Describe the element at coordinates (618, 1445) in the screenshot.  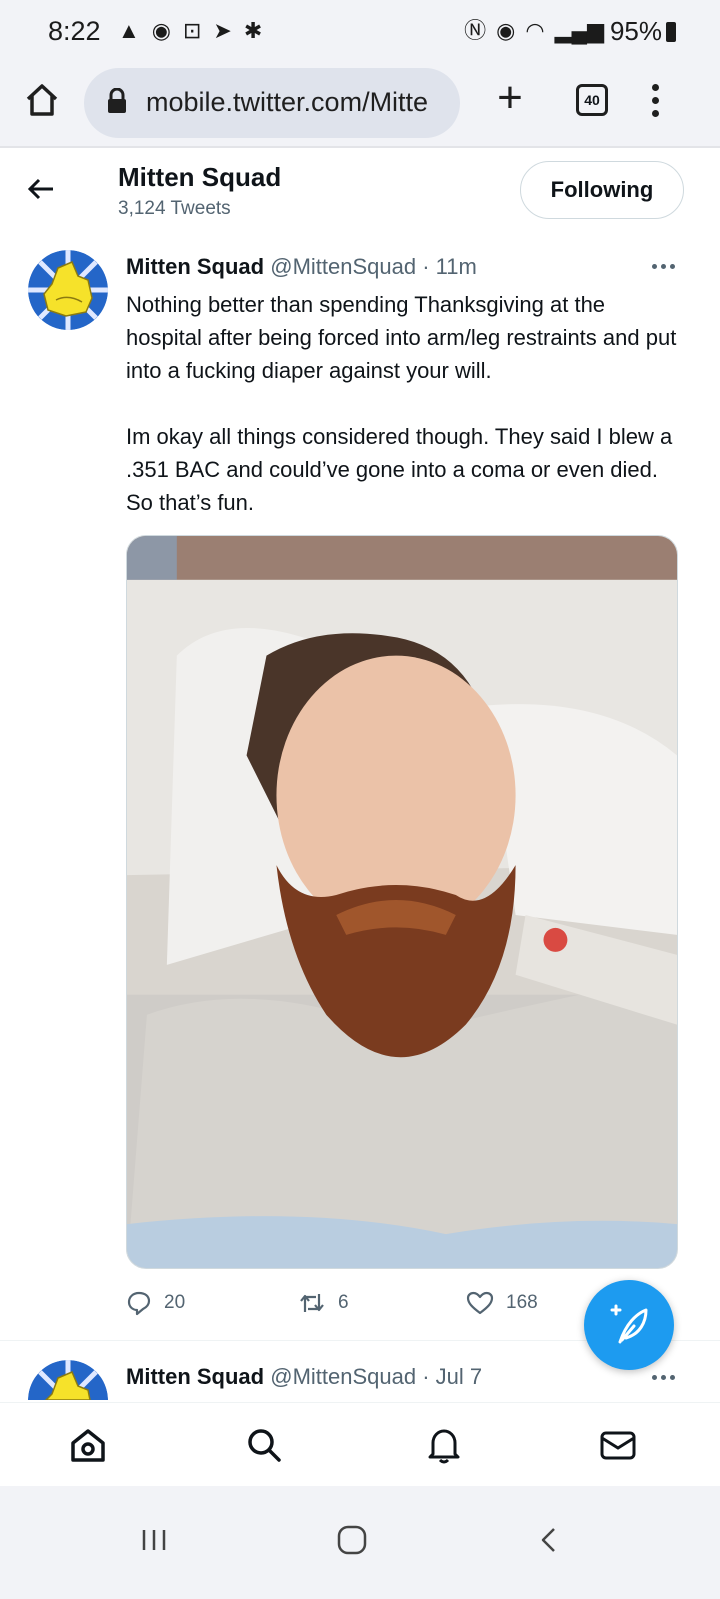
I see `envelope-icon` at that location.